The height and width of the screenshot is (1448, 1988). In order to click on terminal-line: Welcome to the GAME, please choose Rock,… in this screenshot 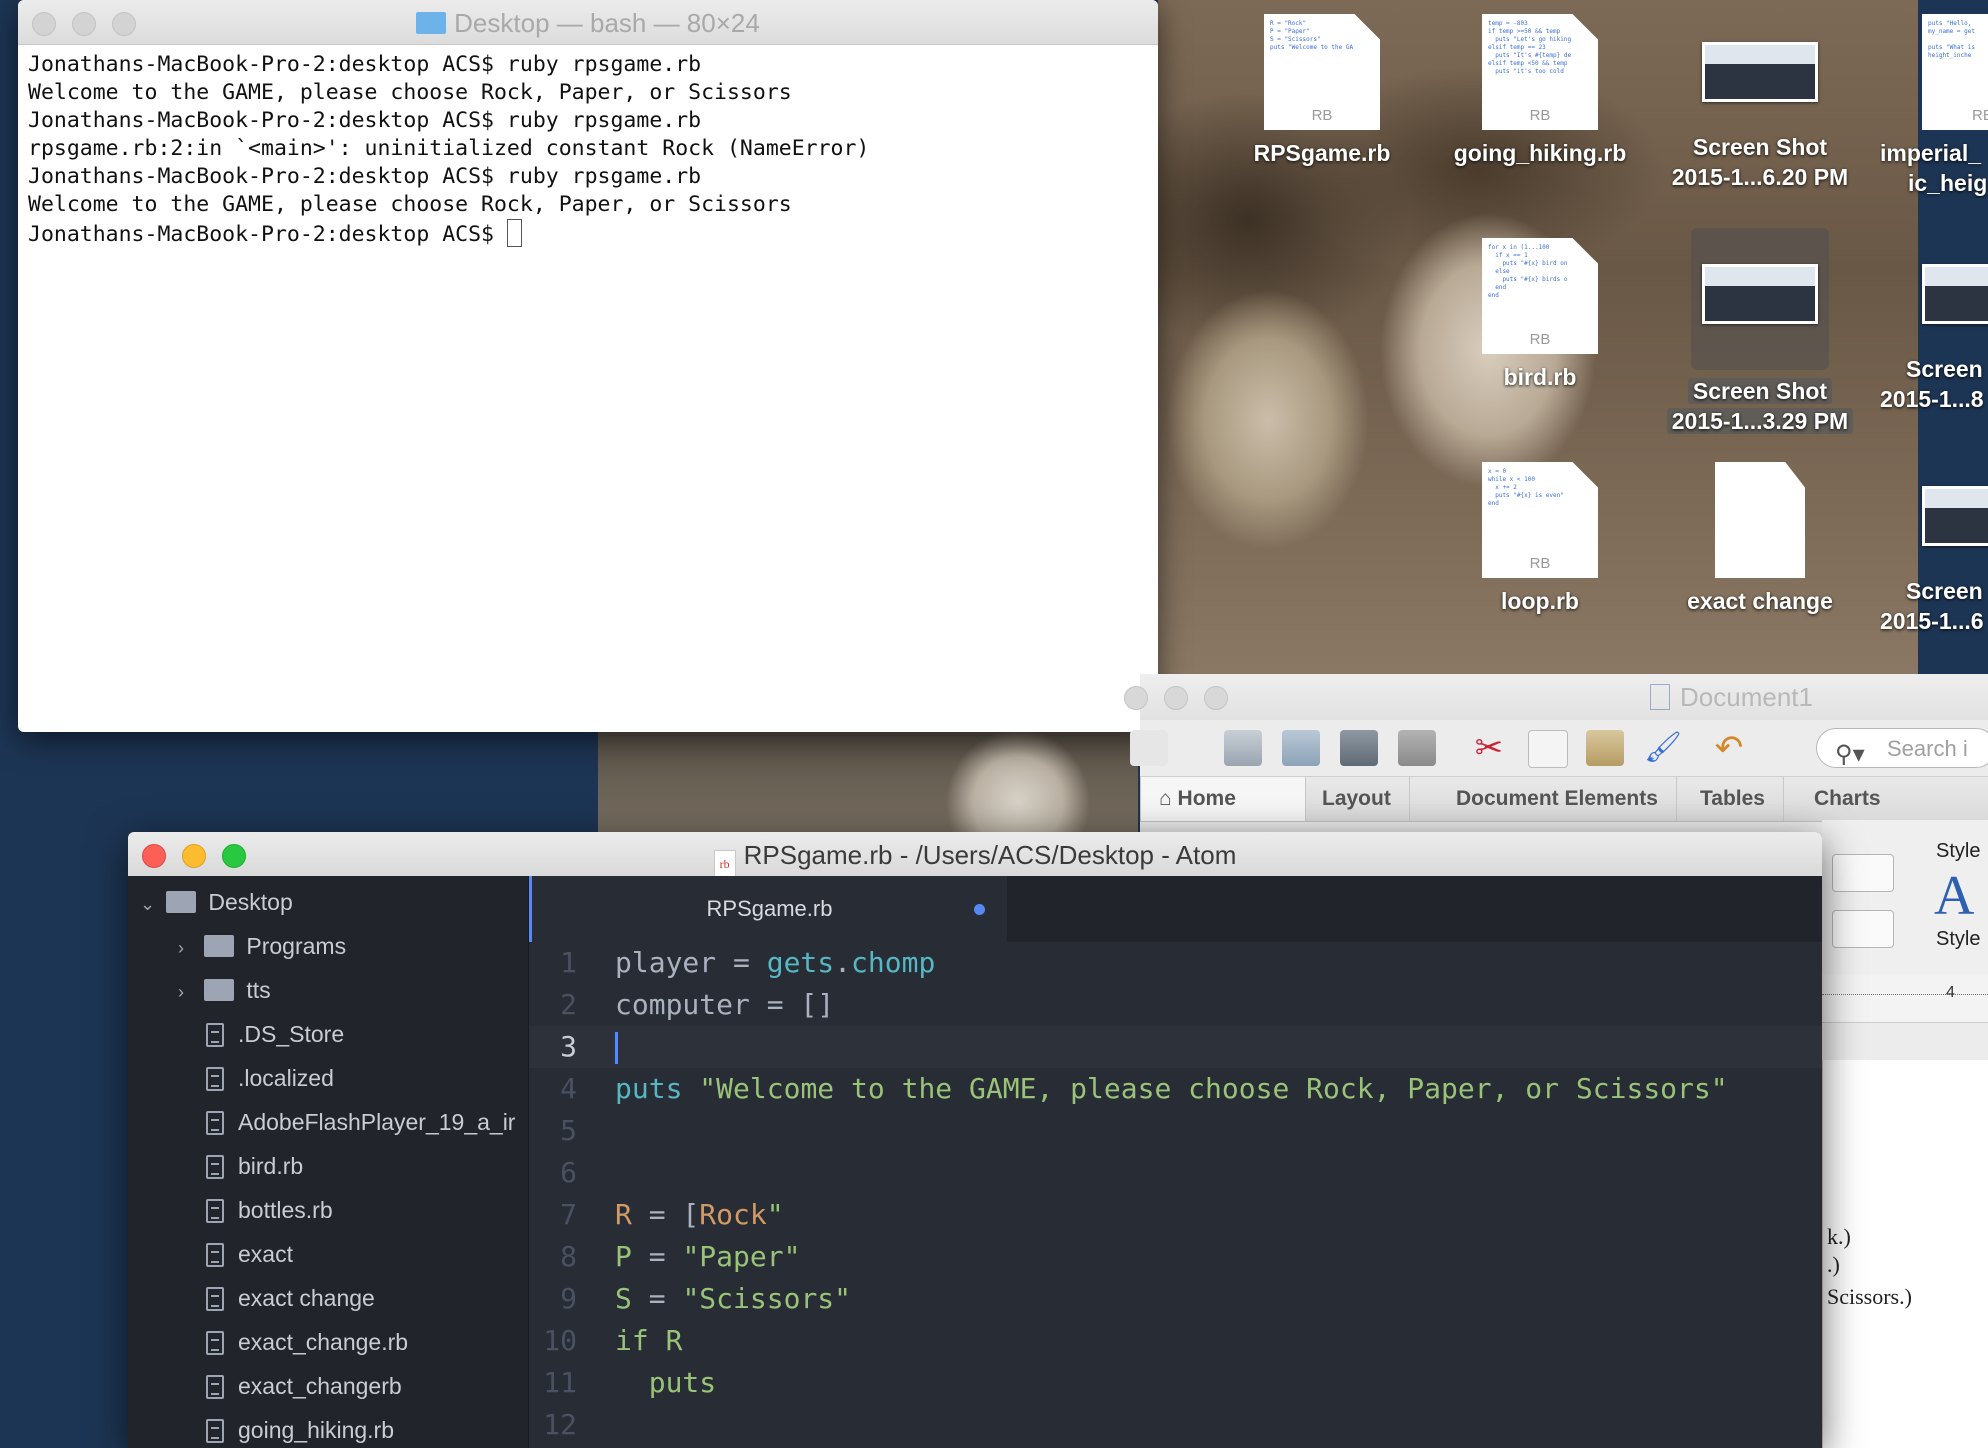, I will do `click(410, 204)`.